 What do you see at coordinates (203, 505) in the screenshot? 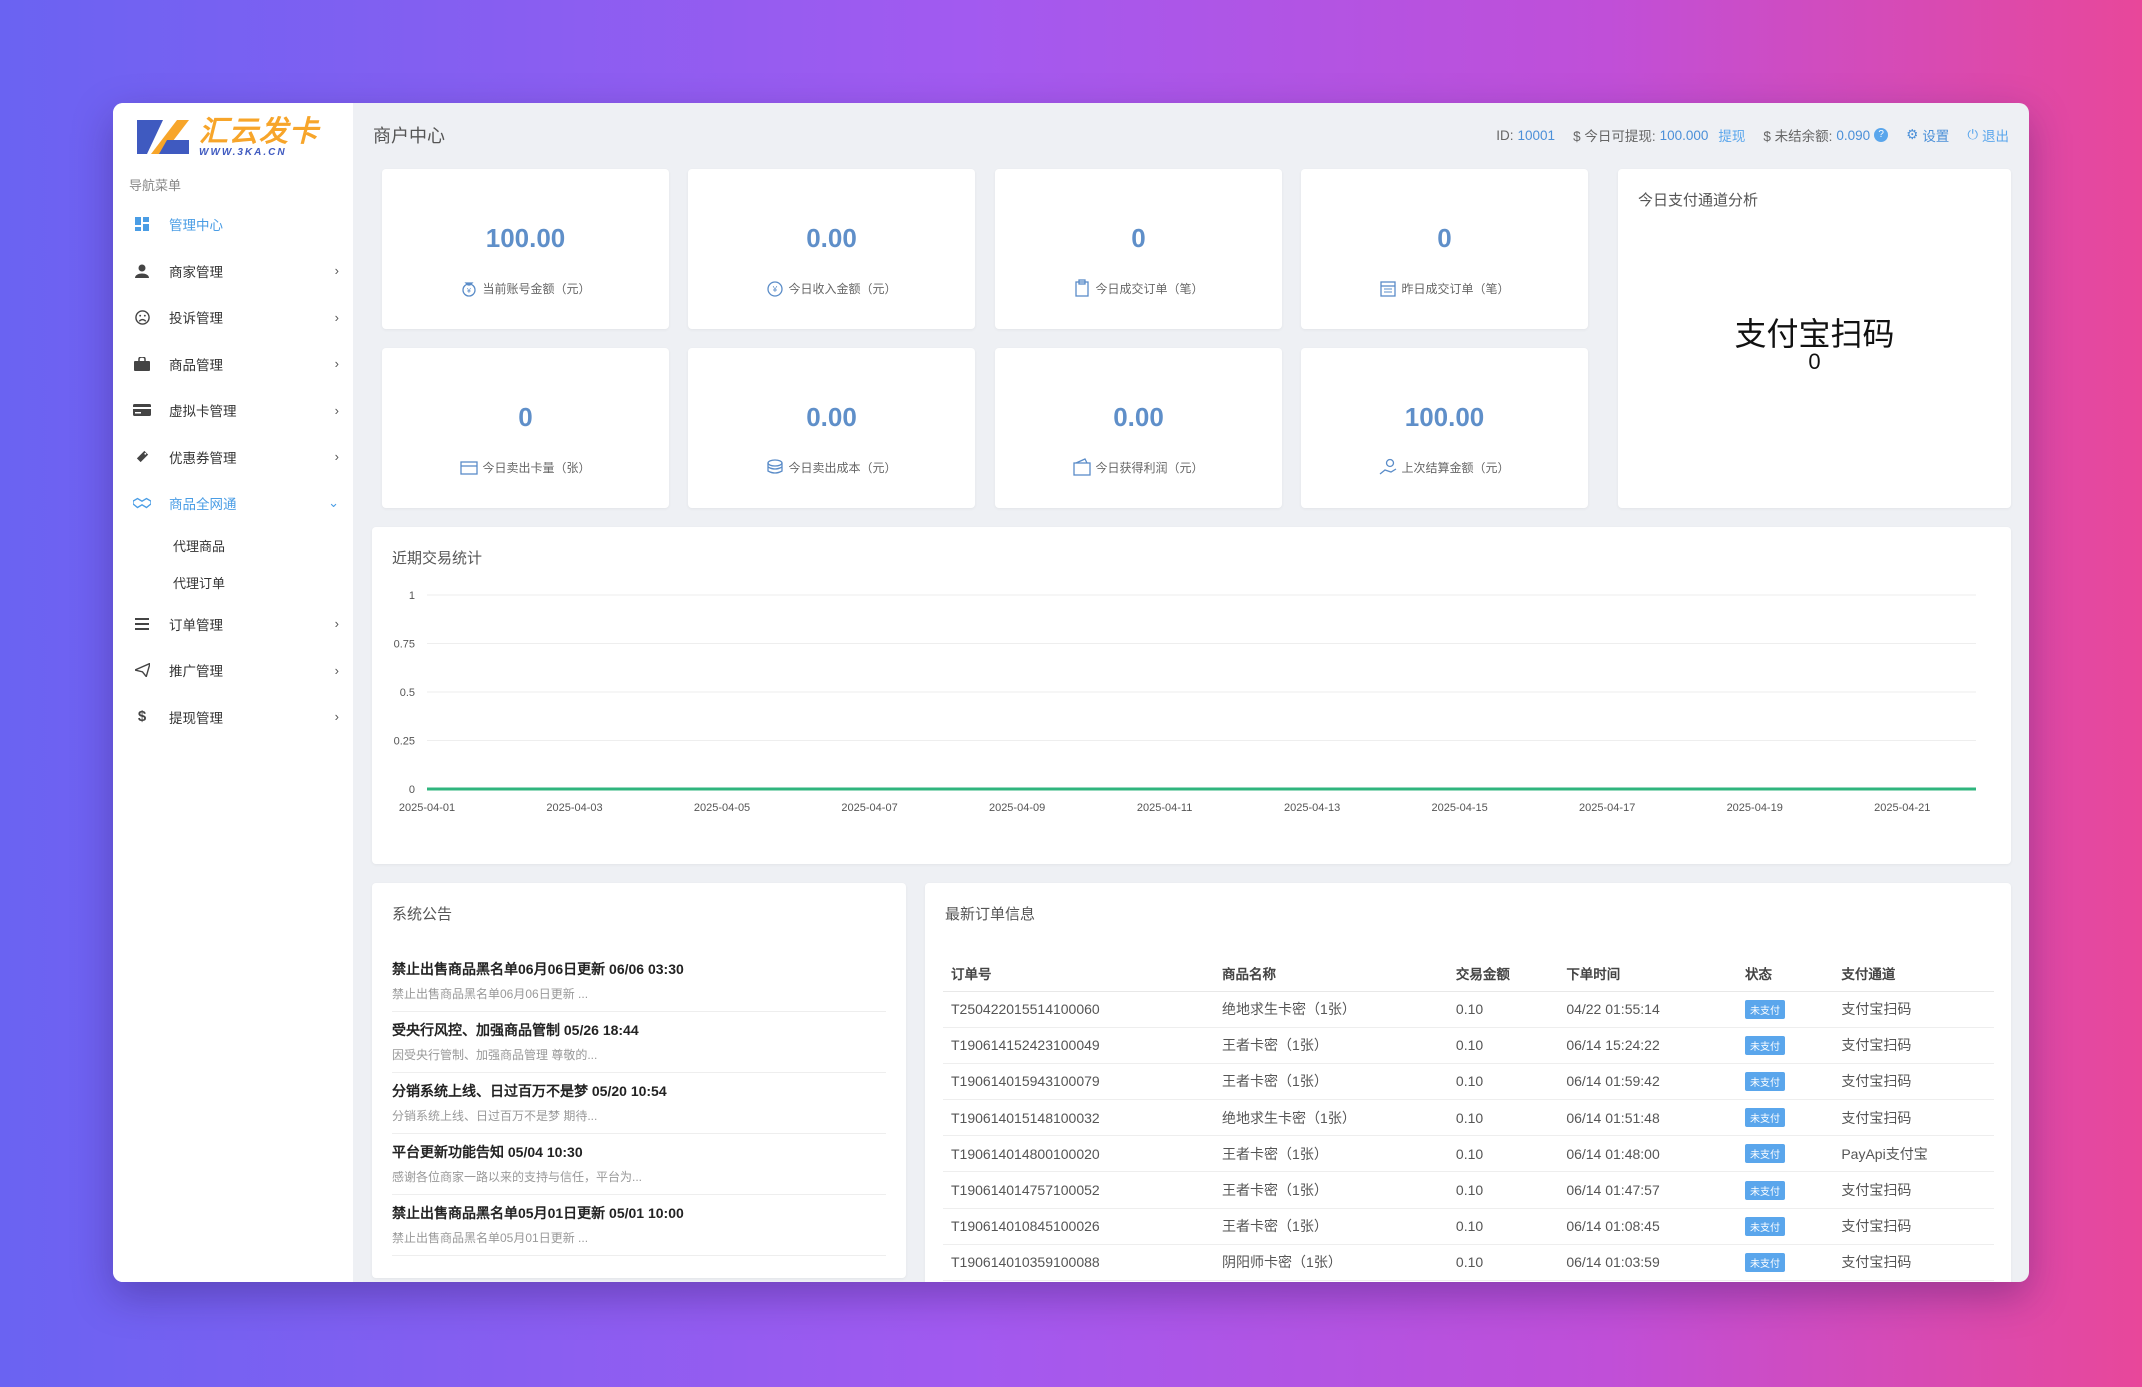
I see `sidebar-item-label: 商品全网通` at bounding box center [203, 505].